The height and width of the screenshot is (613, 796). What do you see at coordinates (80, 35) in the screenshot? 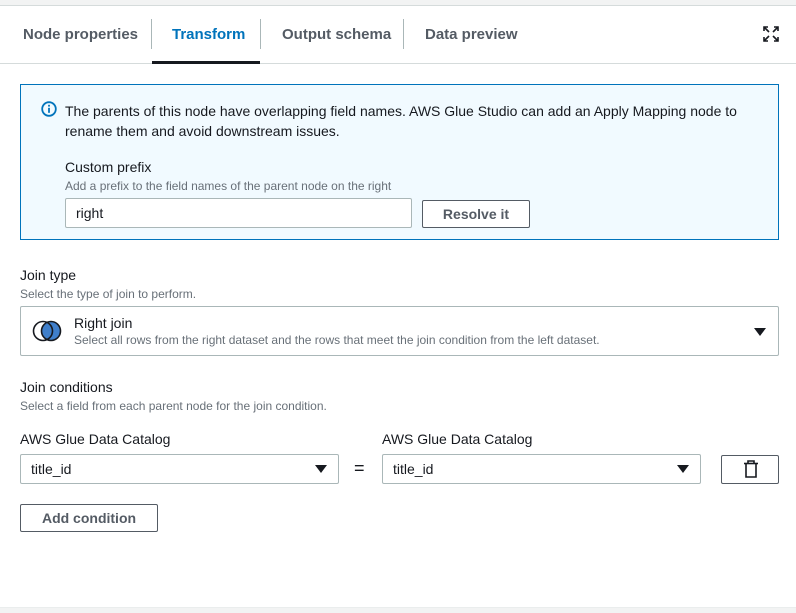
I see `tab-node-properties: Node properties` at bounding box center [80, 35].